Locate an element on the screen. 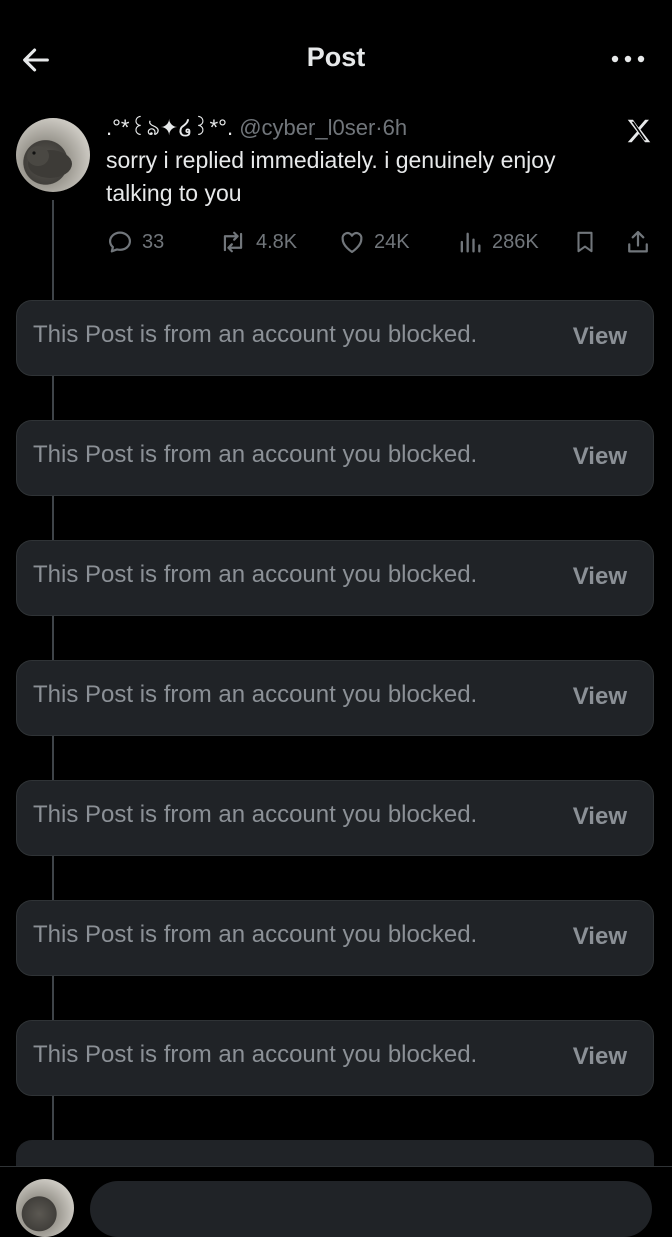 This screenshot has width=672, height=1237. x-logo-icon is located at coordinates (639, 131).